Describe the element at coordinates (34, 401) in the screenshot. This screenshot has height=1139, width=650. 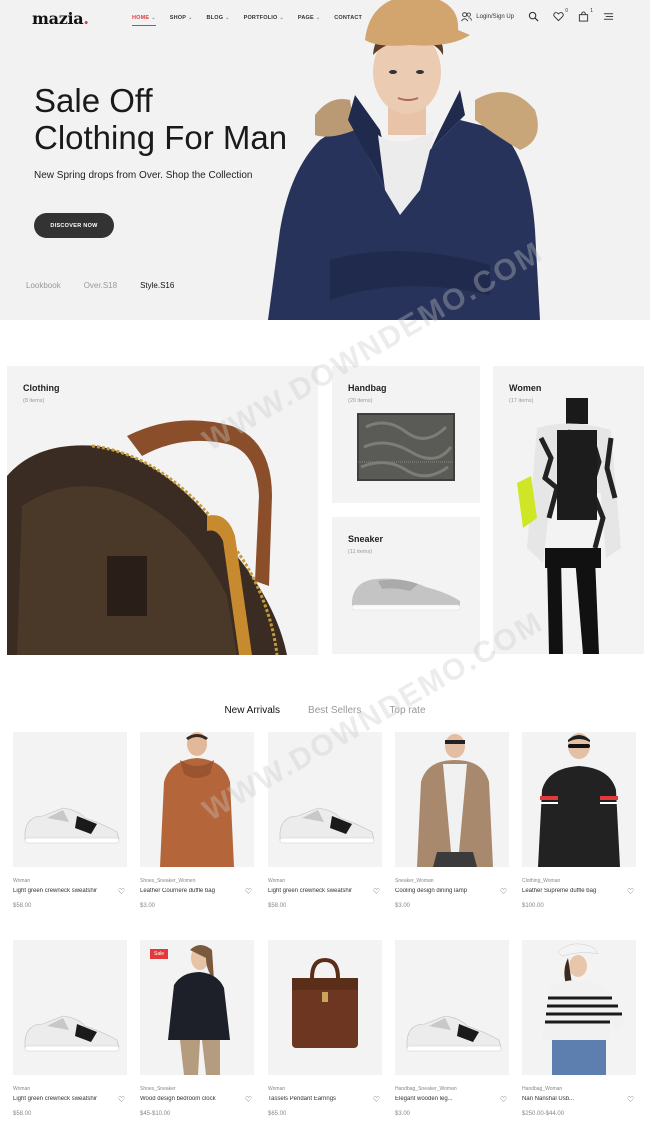
I see `category-count: (8 items)` at that location.